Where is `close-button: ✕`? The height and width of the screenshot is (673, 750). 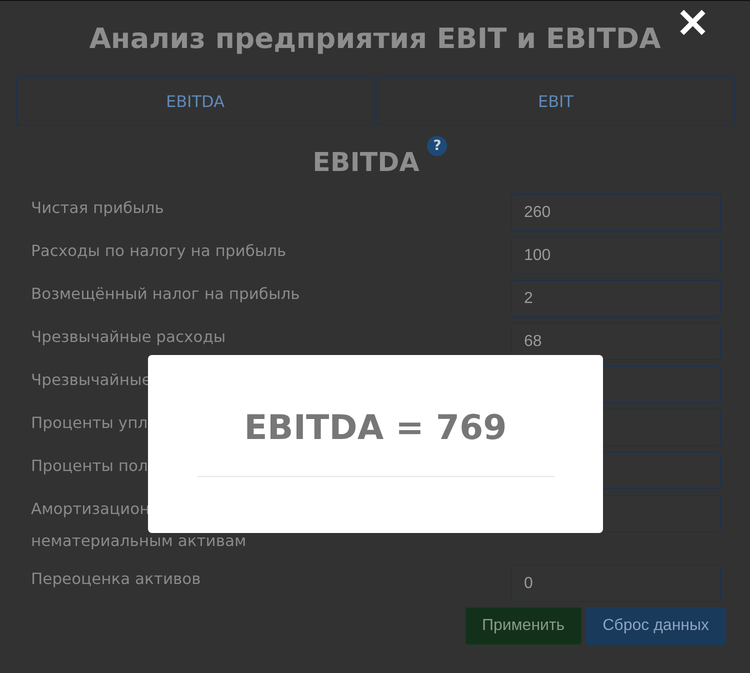 close-button: ✕ is located at coordinates (693, 24).